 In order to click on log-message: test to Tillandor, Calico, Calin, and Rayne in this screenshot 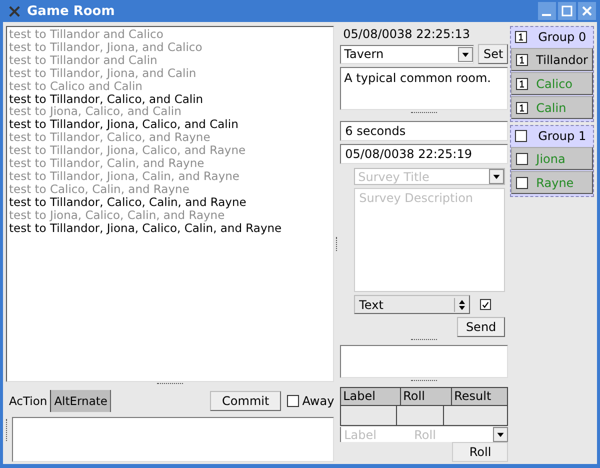, I will do `click(128, 202)`.